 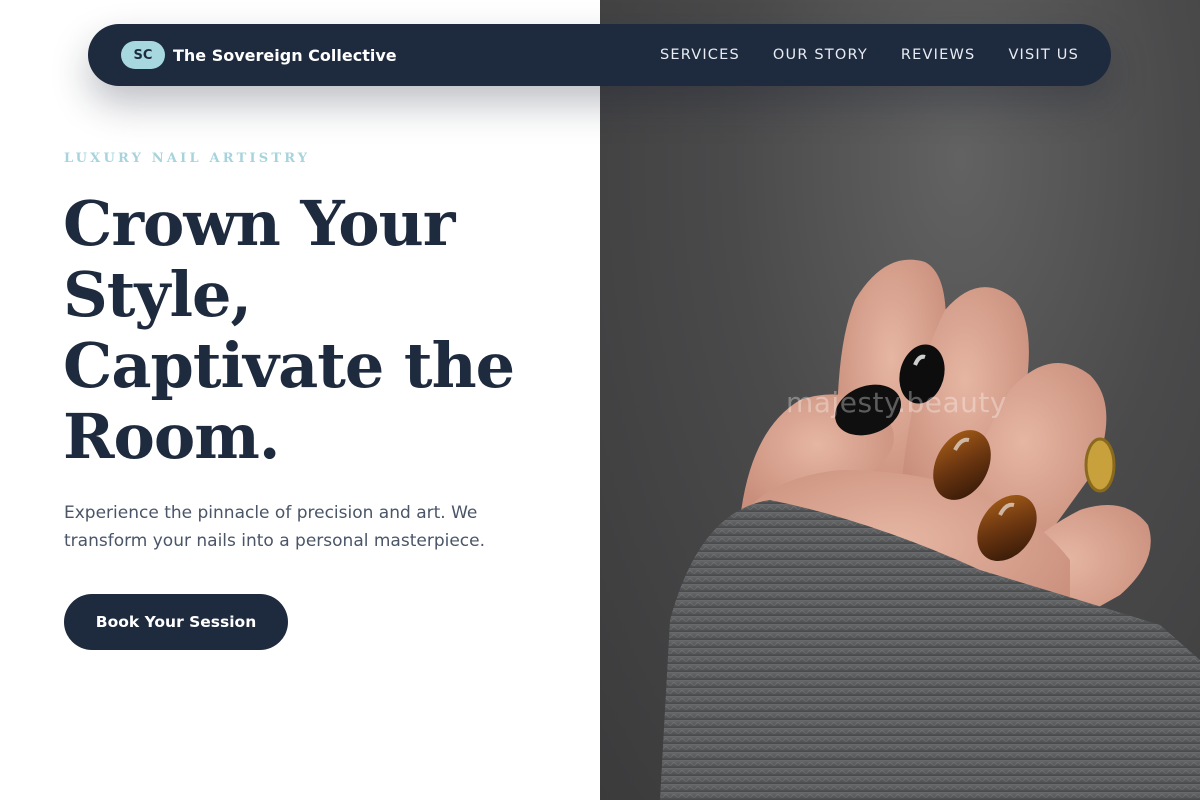 I want to click on nav-link-reviews: REVIEWS, so click(x=938, y=55).